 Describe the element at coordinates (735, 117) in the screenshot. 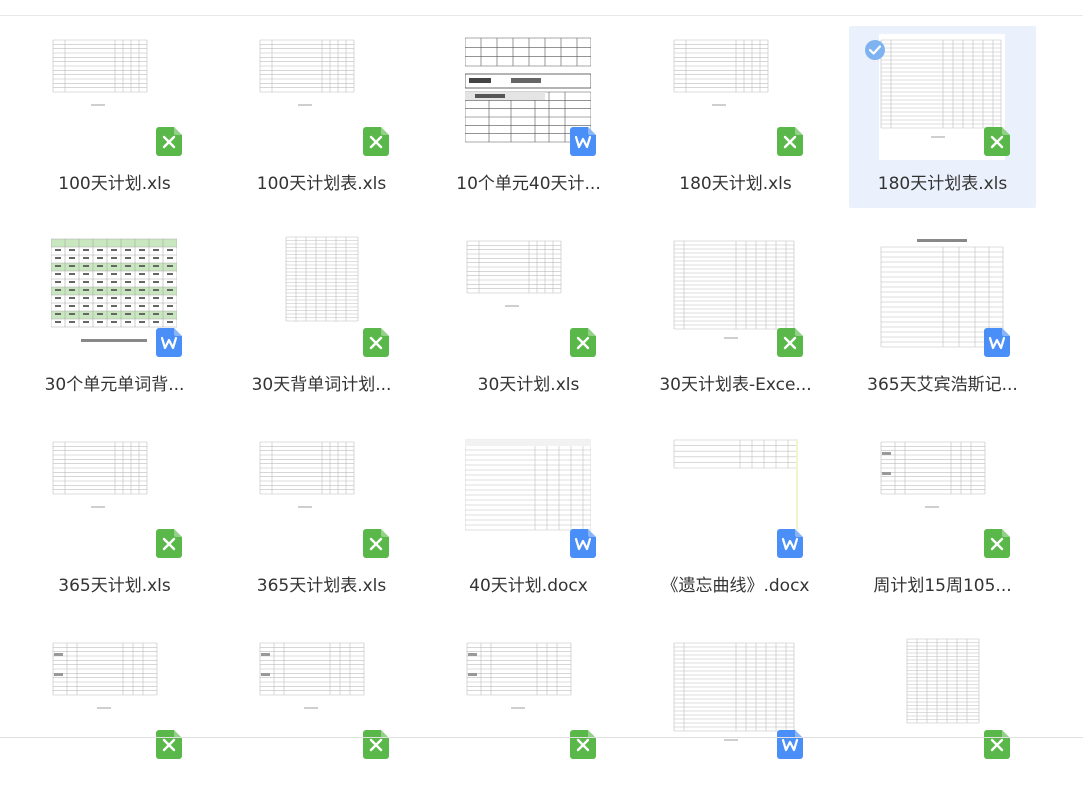

I see `file-tile: 180天计划.xls` at that location.